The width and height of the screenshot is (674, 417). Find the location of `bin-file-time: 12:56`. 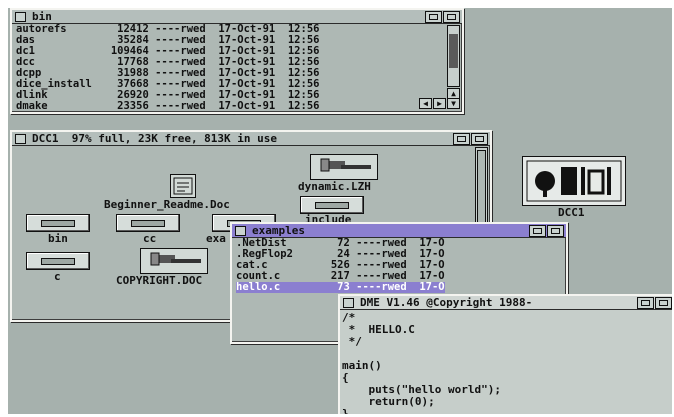

bin-file-time: 12:56 is located at coordinates (304, 112).